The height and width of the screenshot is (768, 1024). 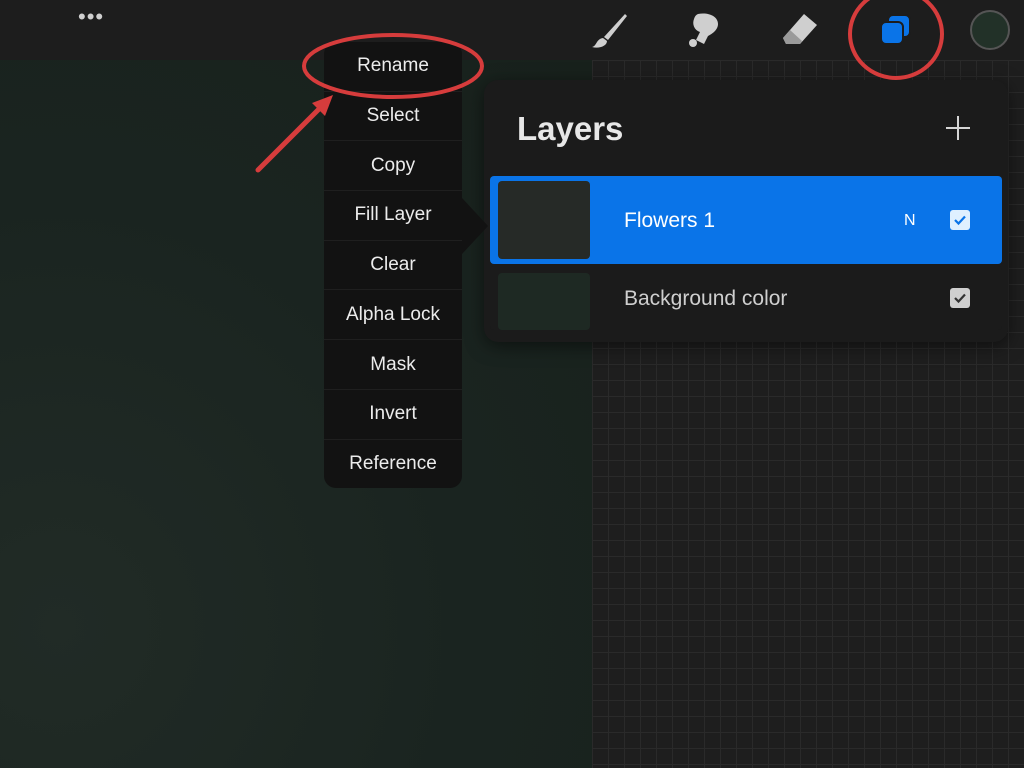 What do you see at coordinates (393, 465) in the screenshot?
I see `menu-item-reference: Reference` at bounding box center [393, 465].